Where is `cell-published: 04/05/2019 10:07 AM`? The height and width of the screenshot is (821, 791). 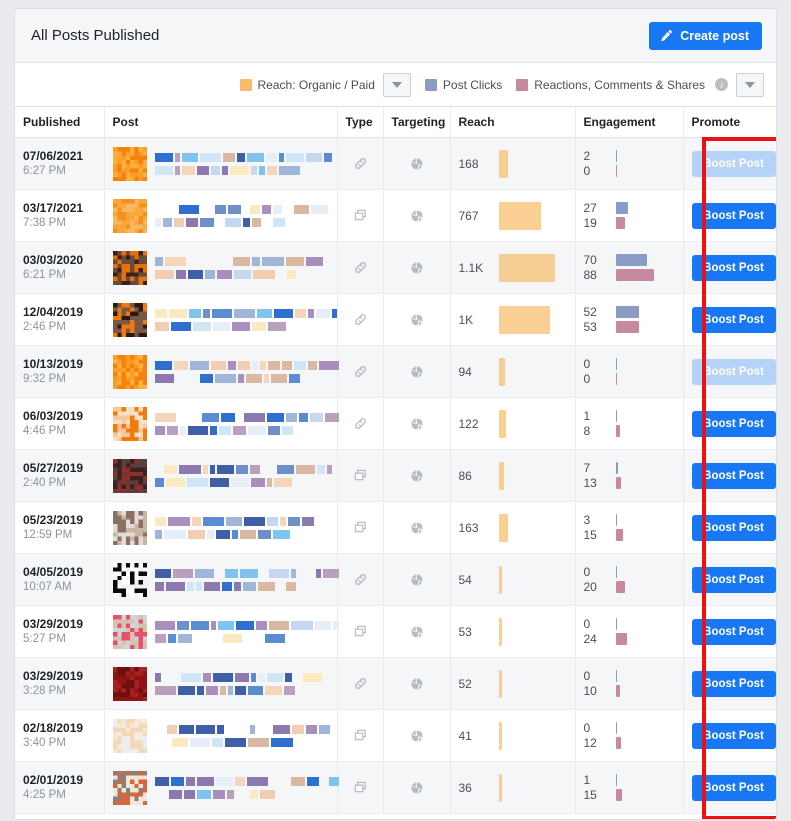 cell-published: 04/05/2019 10:07 AM is located at coordinates (60, 579).